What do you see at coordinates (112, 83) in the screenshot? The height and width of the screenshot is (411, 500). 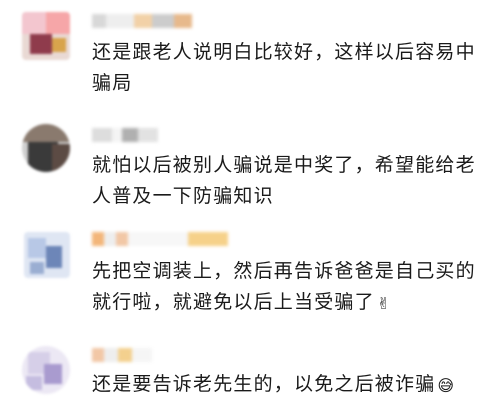 I see `comment-line: 骗局` at bounding box center [112, 83].